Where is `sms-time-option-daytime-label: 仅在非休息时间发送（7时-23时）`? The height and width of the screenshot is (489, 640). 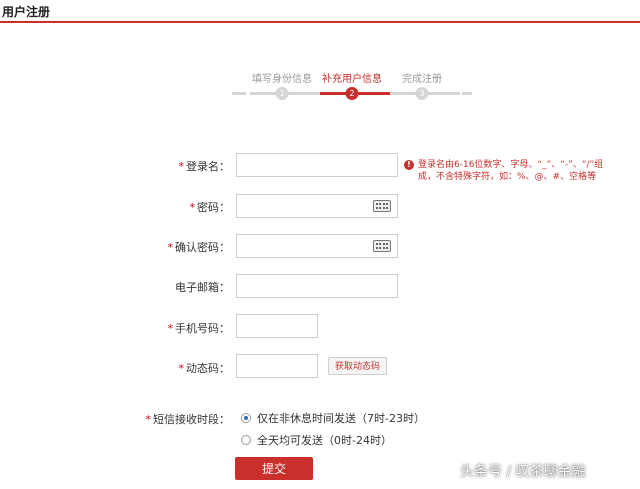
sms-time-option-daytime-label: 仅在非休息时间发送（7时-23时） is located at coordinates (341, 418).